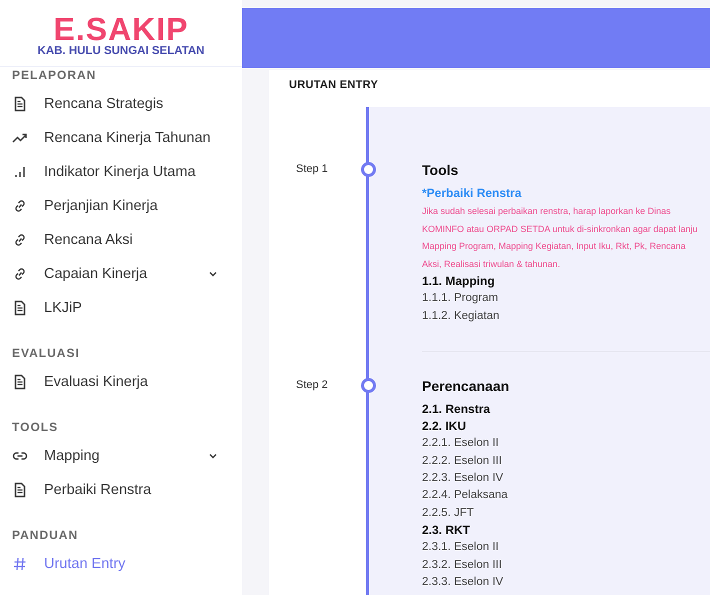  Describe the element at coordinates (115, 564) in the screenshot. I see `sidebar-item: Urutan Entry` at that location.